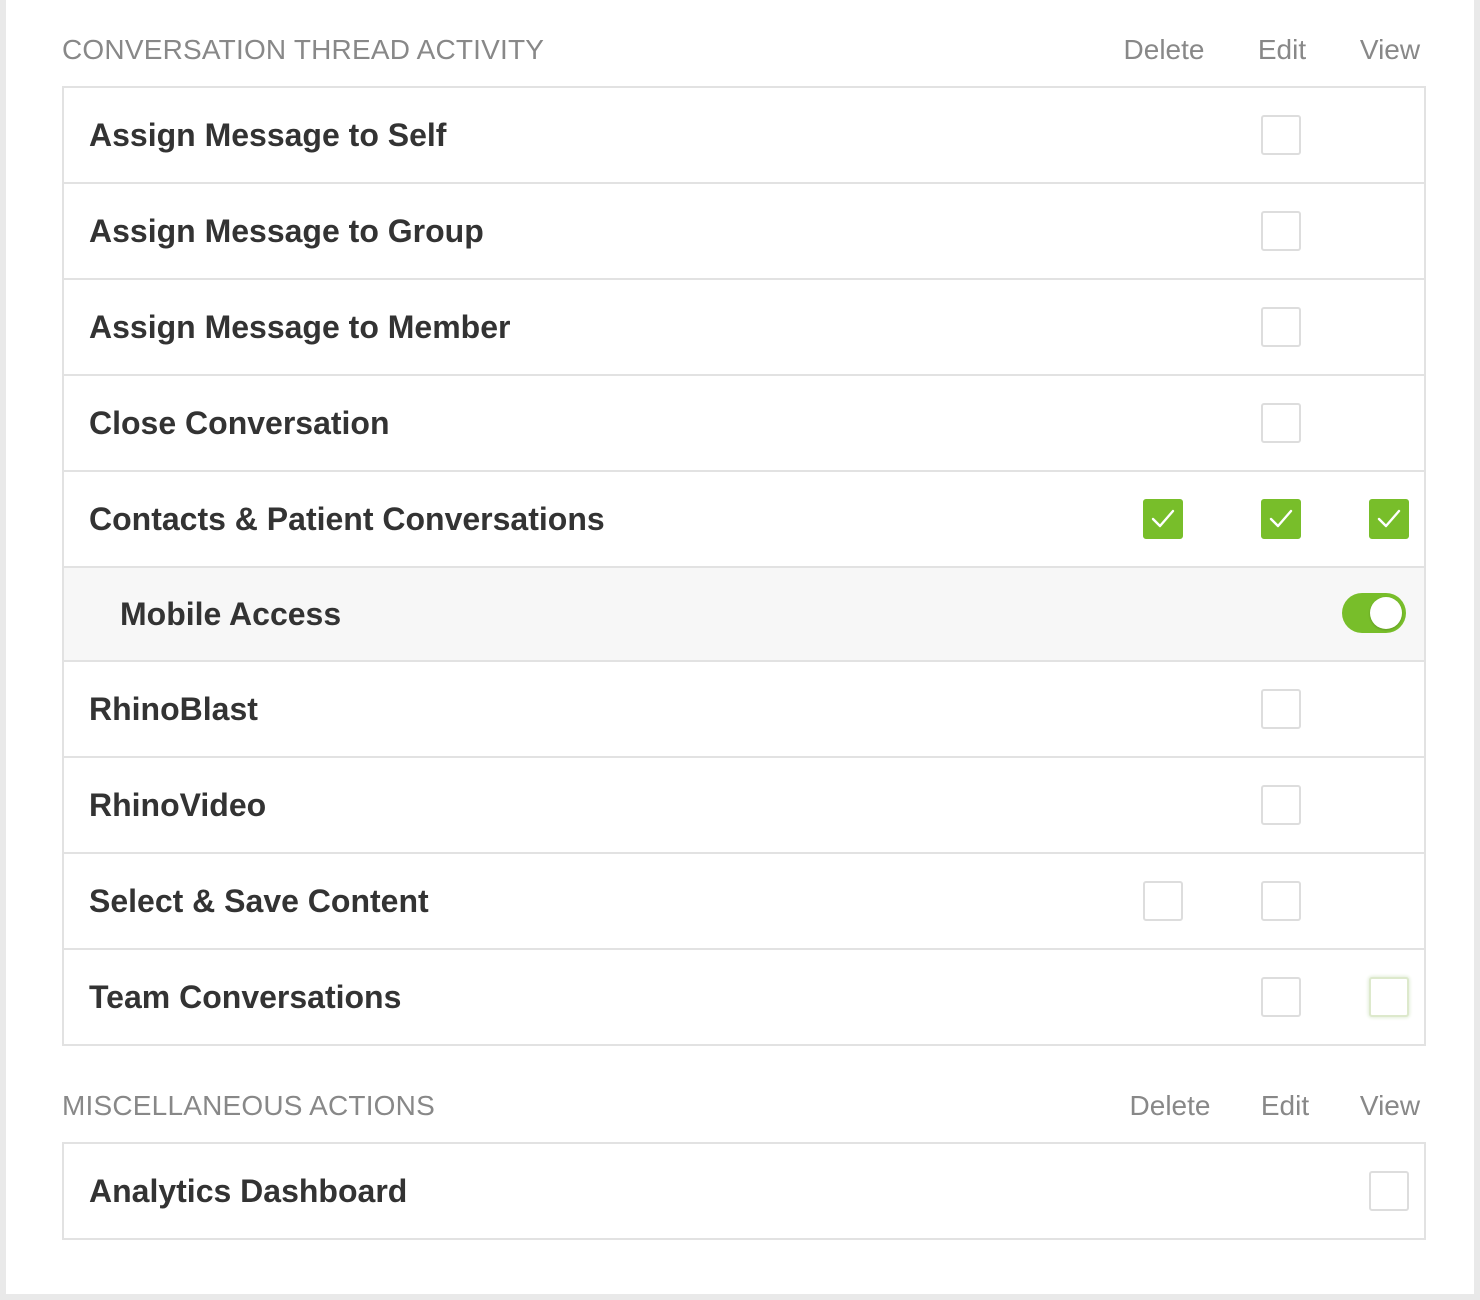 The height and width of the screenshot is (1300, 1480). What do you see at coordinates (744, 615) in the screenshot?
I see `permission-subrow: Mobile Access` at bounding box center [744, 615].